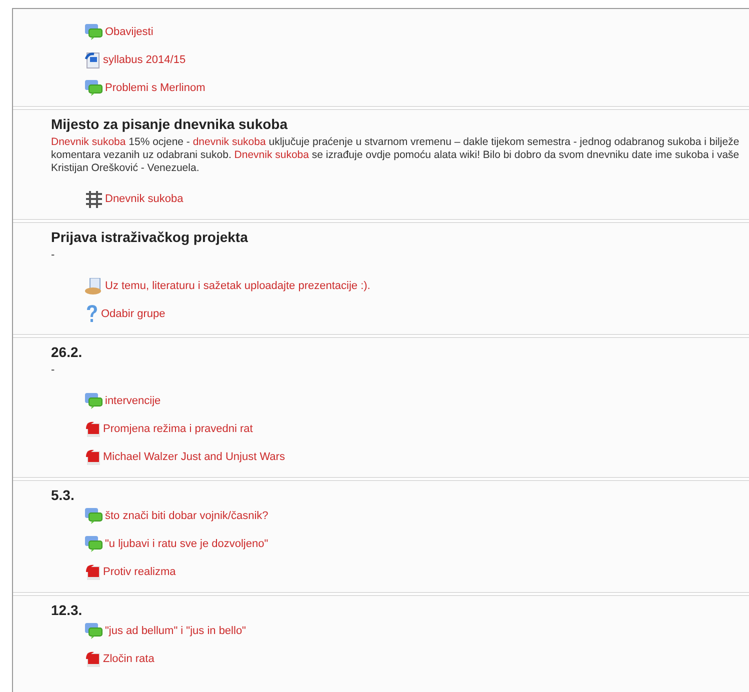  Describe the element at coordinates (125, 314) in the screenshot. I see `activity-link: Odabir grupe` at that location.